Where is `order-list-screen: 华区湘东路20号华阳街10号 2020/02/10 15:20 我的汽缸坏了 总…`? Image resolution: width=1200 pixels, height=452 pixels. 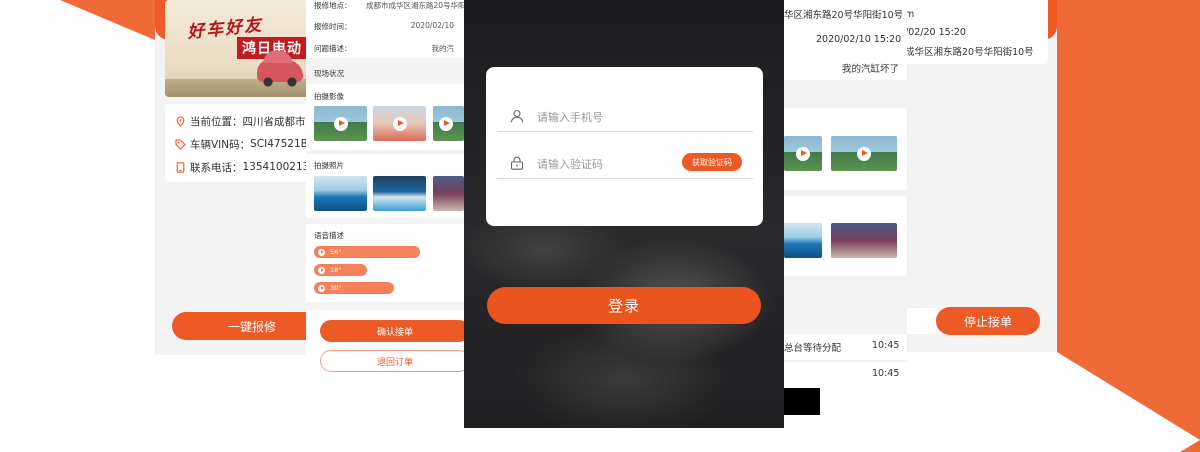
order-list-screen: 华区湘东路20号华阳街10号 2020/02/10 15:20 我的汽缸坏了 总… is located at coordinates (845, 194).